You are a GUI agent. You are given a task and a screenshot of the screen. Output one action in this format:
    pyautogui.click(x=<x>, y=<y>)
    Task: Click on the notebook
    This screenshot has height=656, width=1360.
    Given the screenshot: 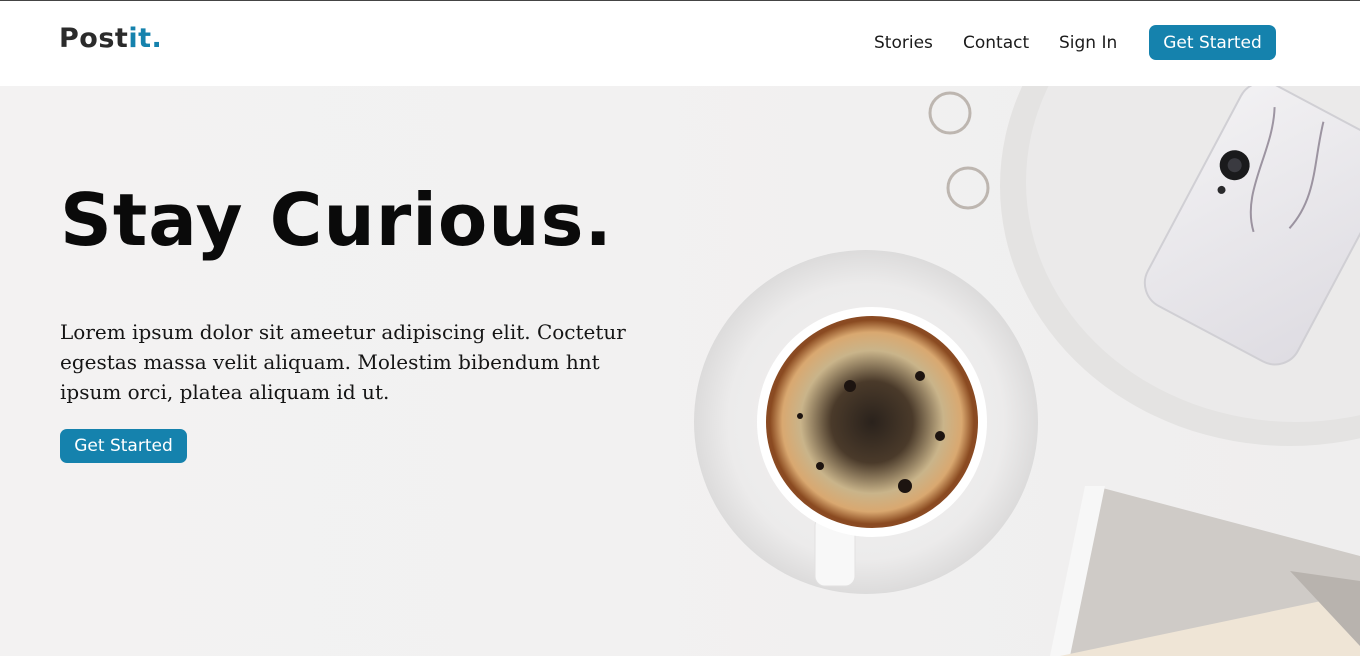 What is the action you would take?
    pyautogui.click(x=1205, y=571)
    